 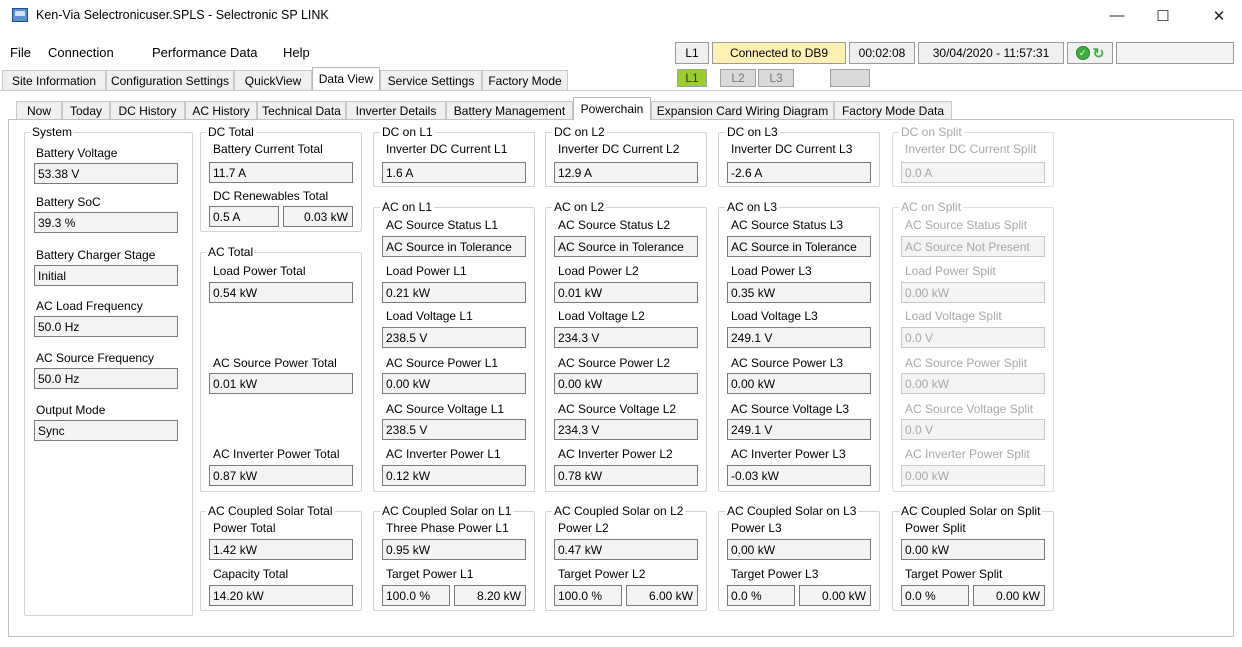 I want to click on subtab-technical-data: Technical Data, so click(x=301, y=110).